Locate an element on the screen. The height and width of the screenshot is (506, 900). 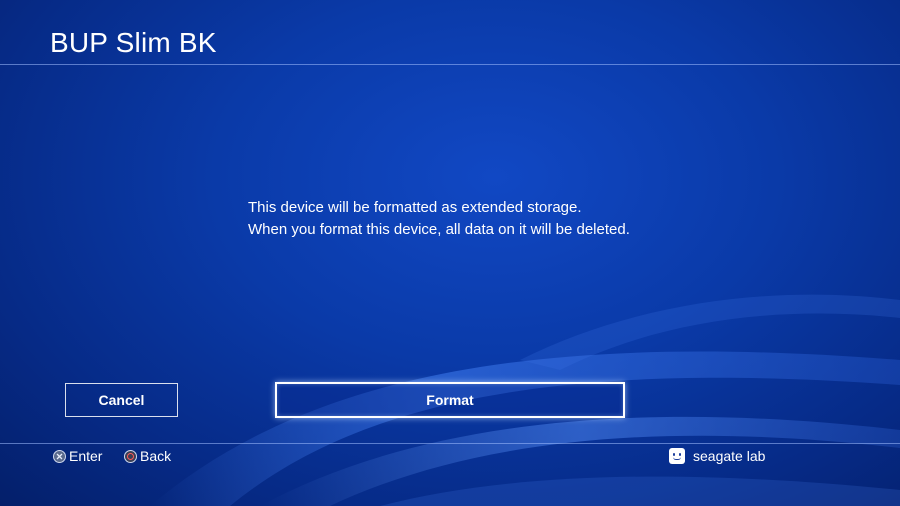
back-hint: Back is located at coordinates (147, 456).